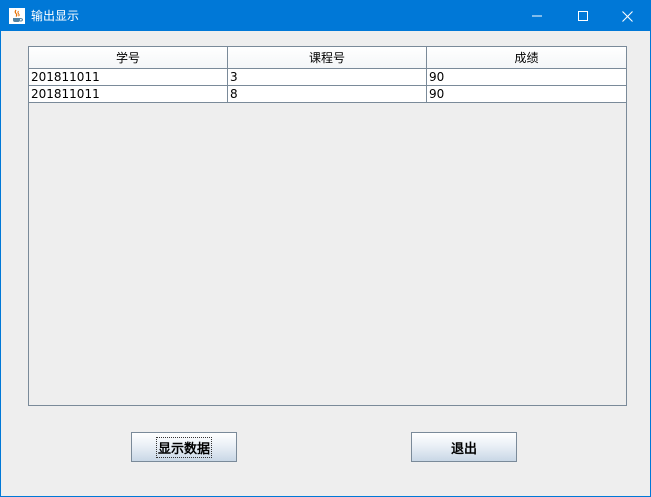 The image size is (651, 497). I want to click on minimize-icon, so click(537, 16).